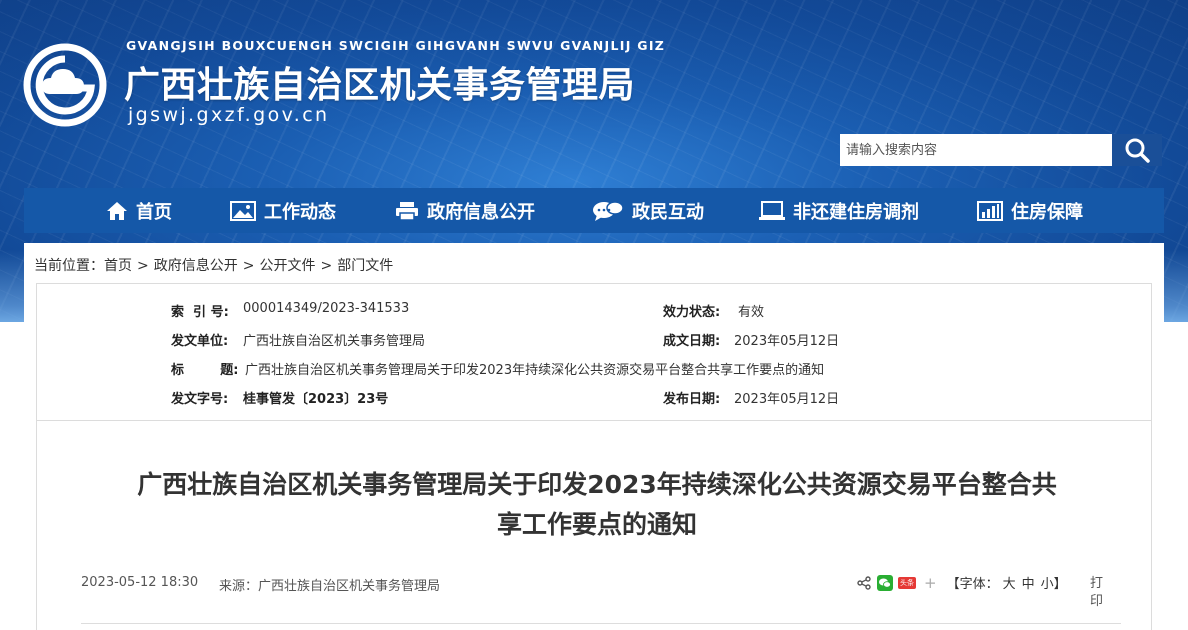  What do you see at coordinates (907, 582) in the screenshot?
I see `toutiao-share-button: 头条` at bounding box center [907, 582].